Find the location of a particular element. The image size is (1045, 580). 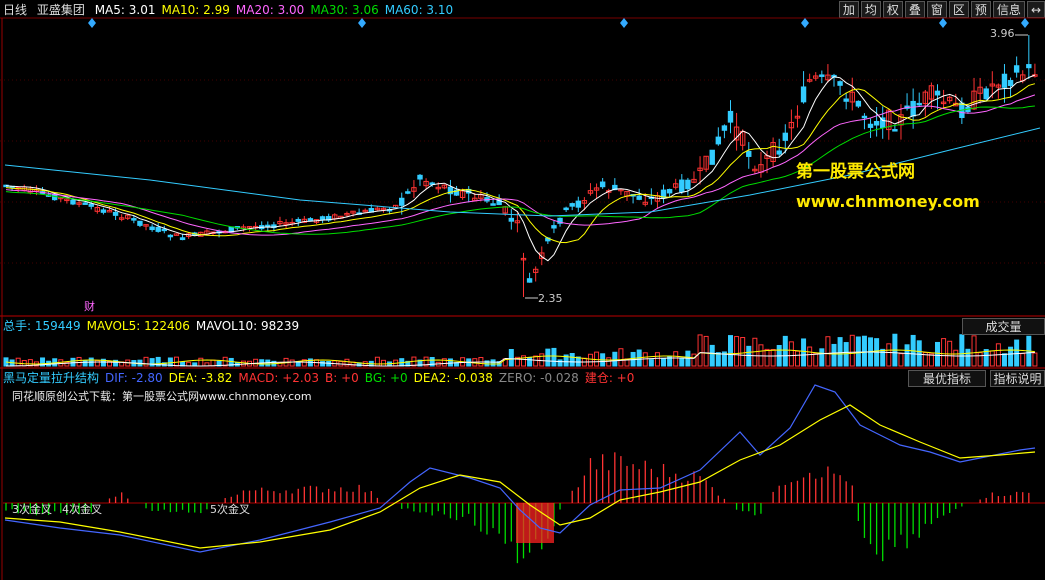

indicator-value-1: DIF: -2.80 is located at coordinates (134, 378).